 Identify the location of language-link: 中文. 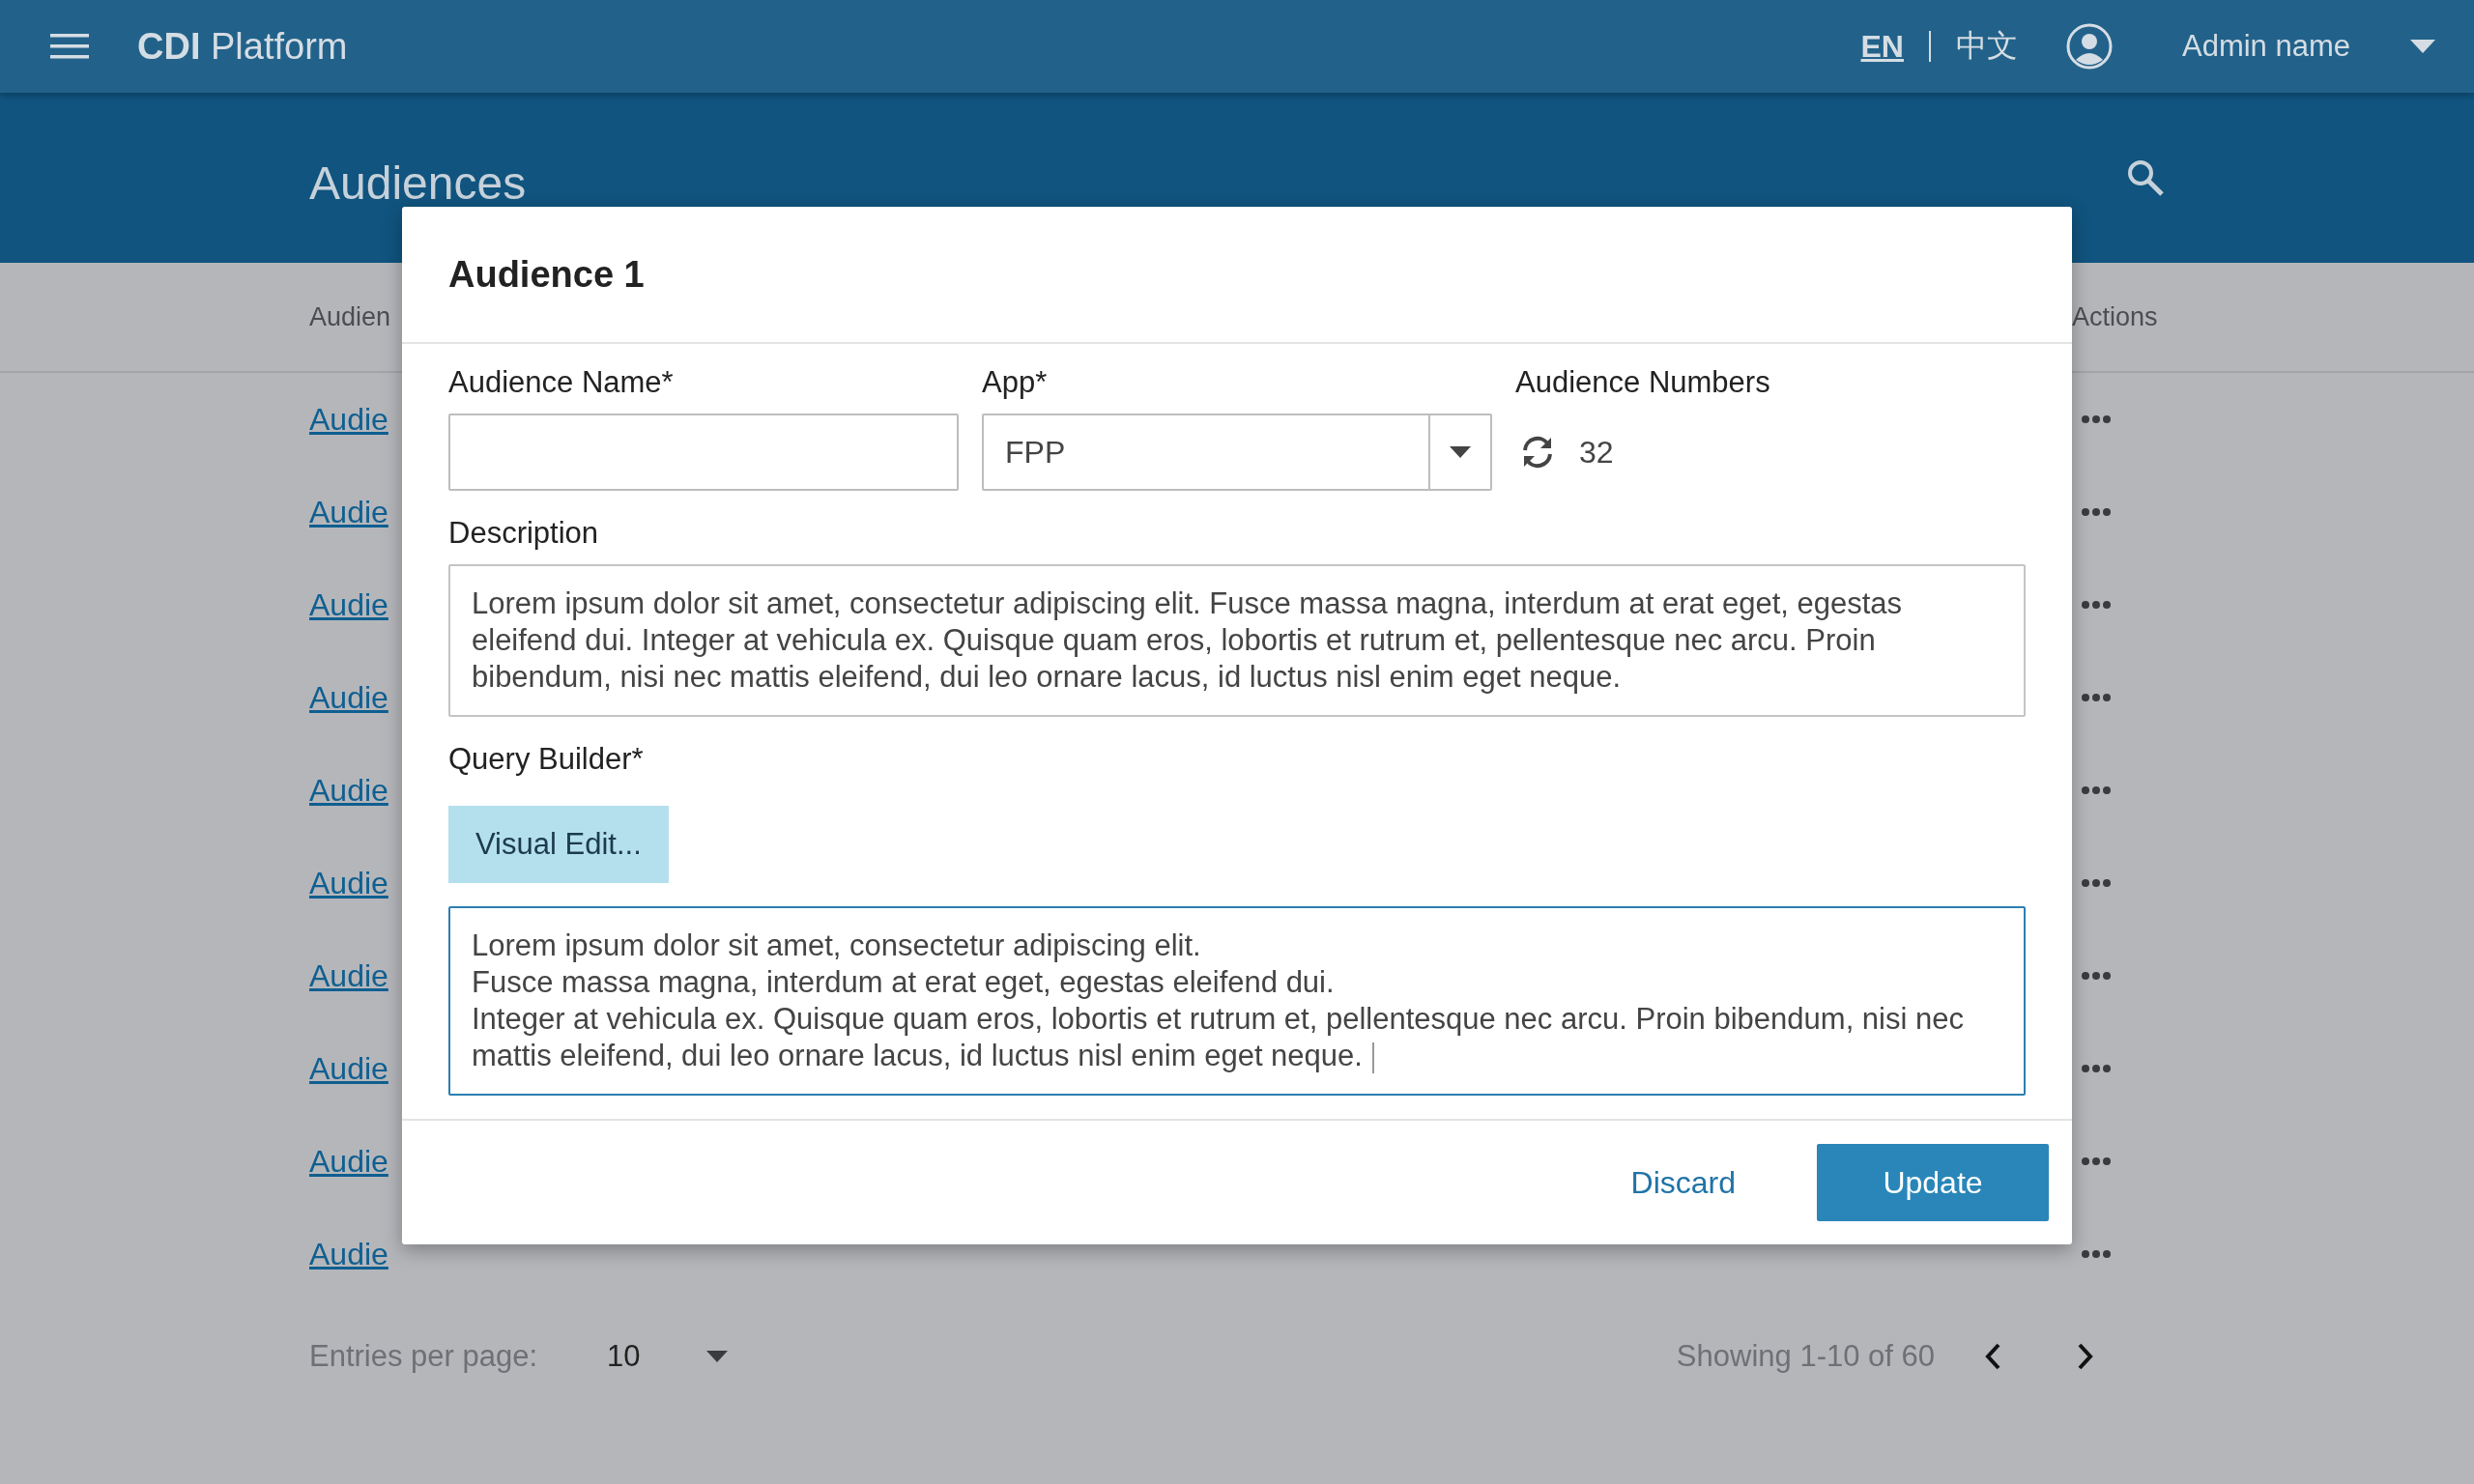
(1986, 46).